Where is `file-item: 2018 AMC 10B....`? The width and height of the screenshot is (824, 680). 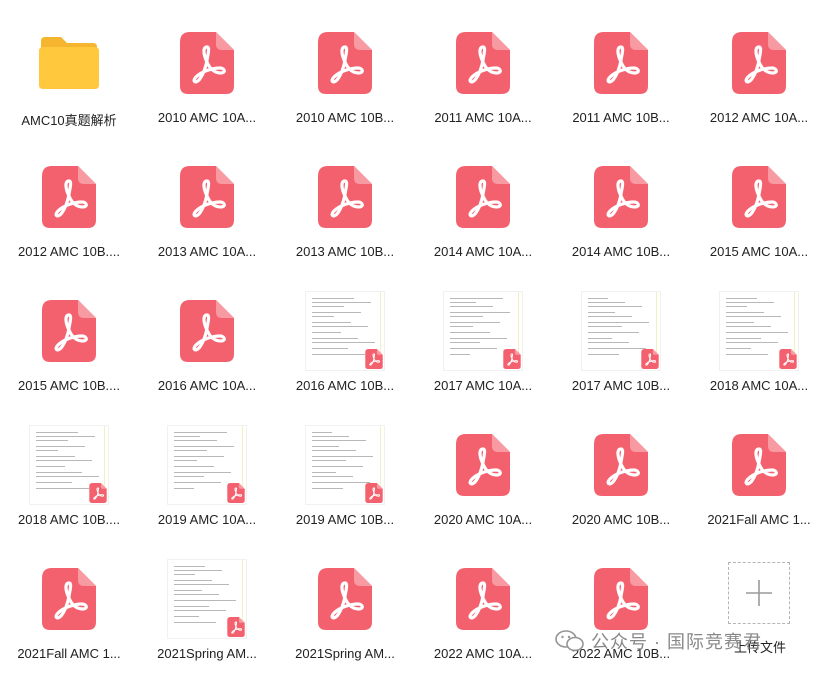 file-item: 2018 AMC 10B.... is located at coordinates (69, 479).